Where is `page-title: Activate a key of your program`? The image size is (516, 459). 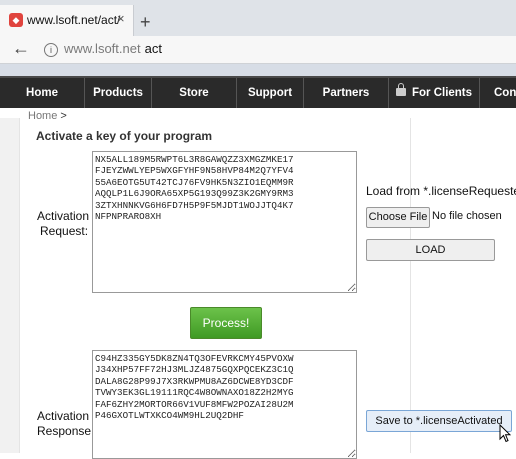 page-title: Activate a key of your program is located at coordinates (124, 136).